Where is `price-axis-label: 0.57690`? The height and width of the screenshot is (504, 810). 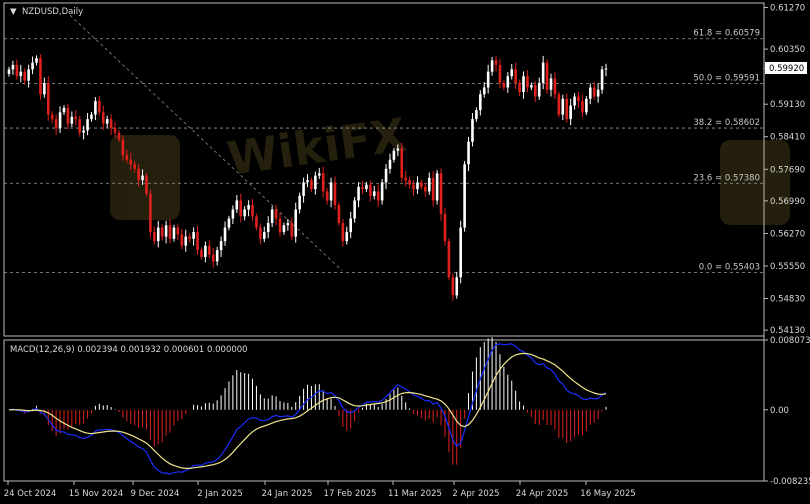 price-axis-label: 0.57690 is located at coordinates (787, 170).